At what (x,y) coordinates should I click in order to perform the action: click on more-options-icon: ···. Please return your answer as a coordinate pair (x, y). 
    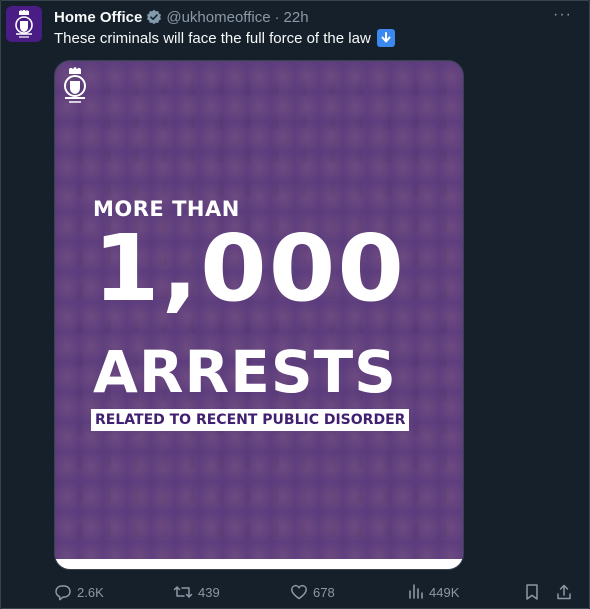
    Looking at the image, I should click on (562, 15).